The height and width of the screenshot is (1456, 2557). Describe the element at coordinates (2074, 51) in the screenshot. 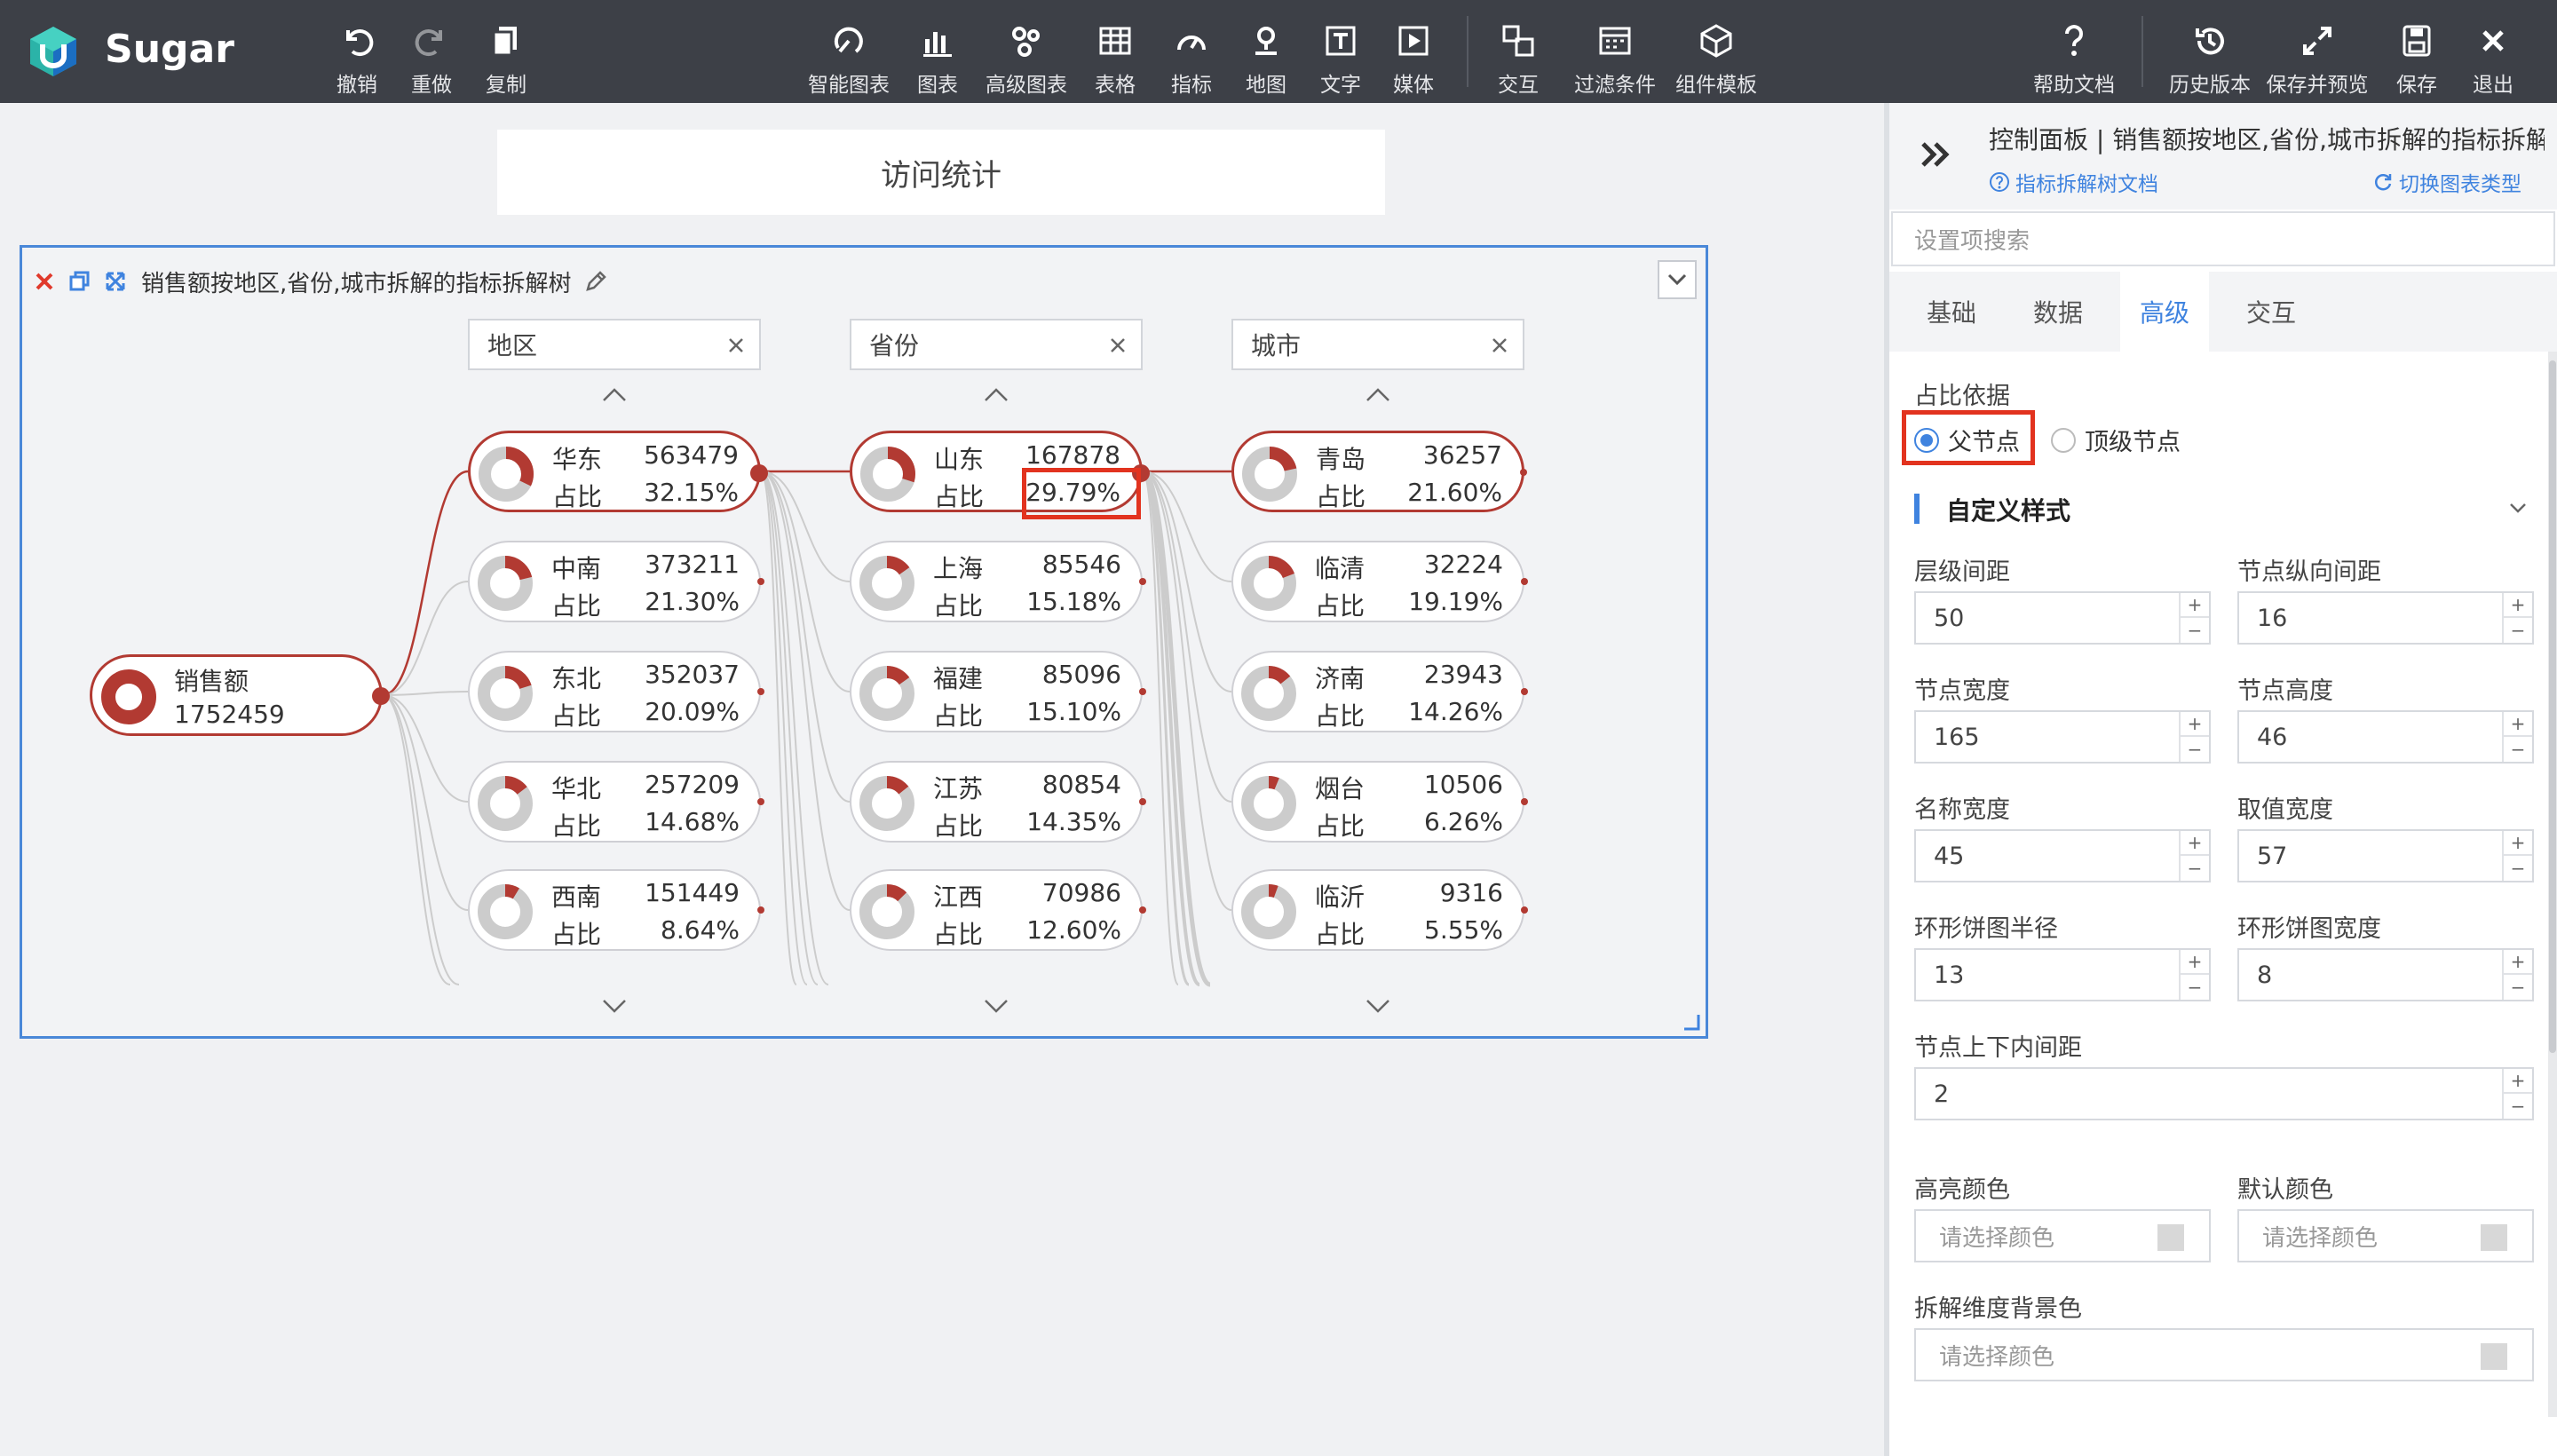

I see `help-doc-button: 帮助文档` at that location.